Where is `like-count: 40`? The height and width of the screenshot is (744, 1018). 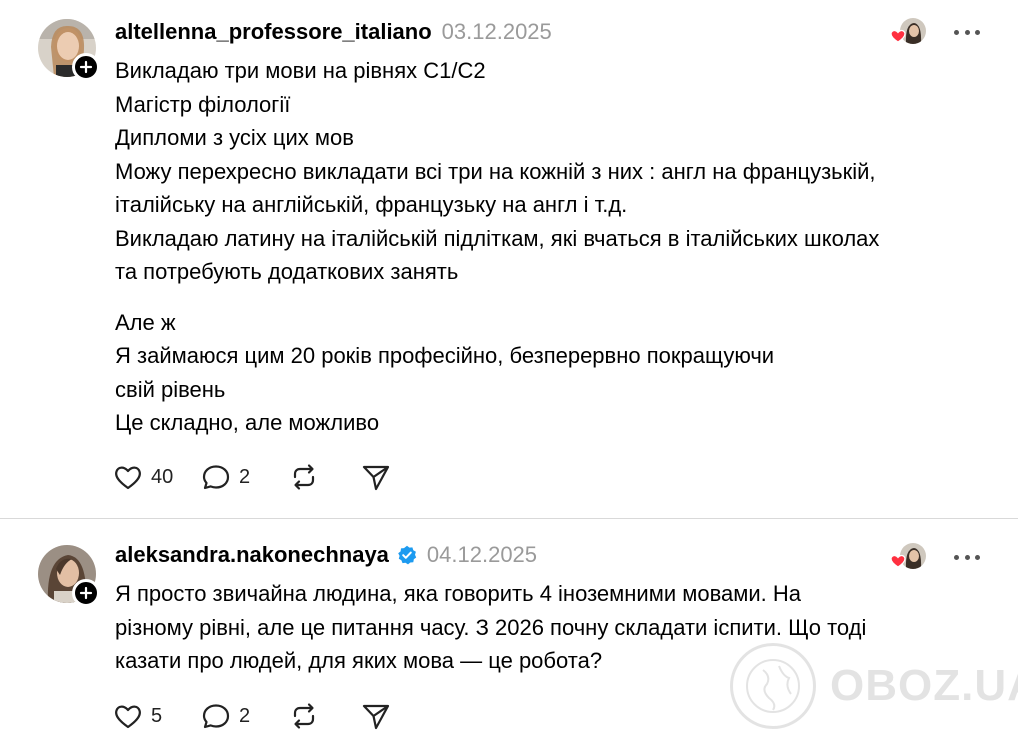
like-count: 40 is located at coordinates (162, 476).